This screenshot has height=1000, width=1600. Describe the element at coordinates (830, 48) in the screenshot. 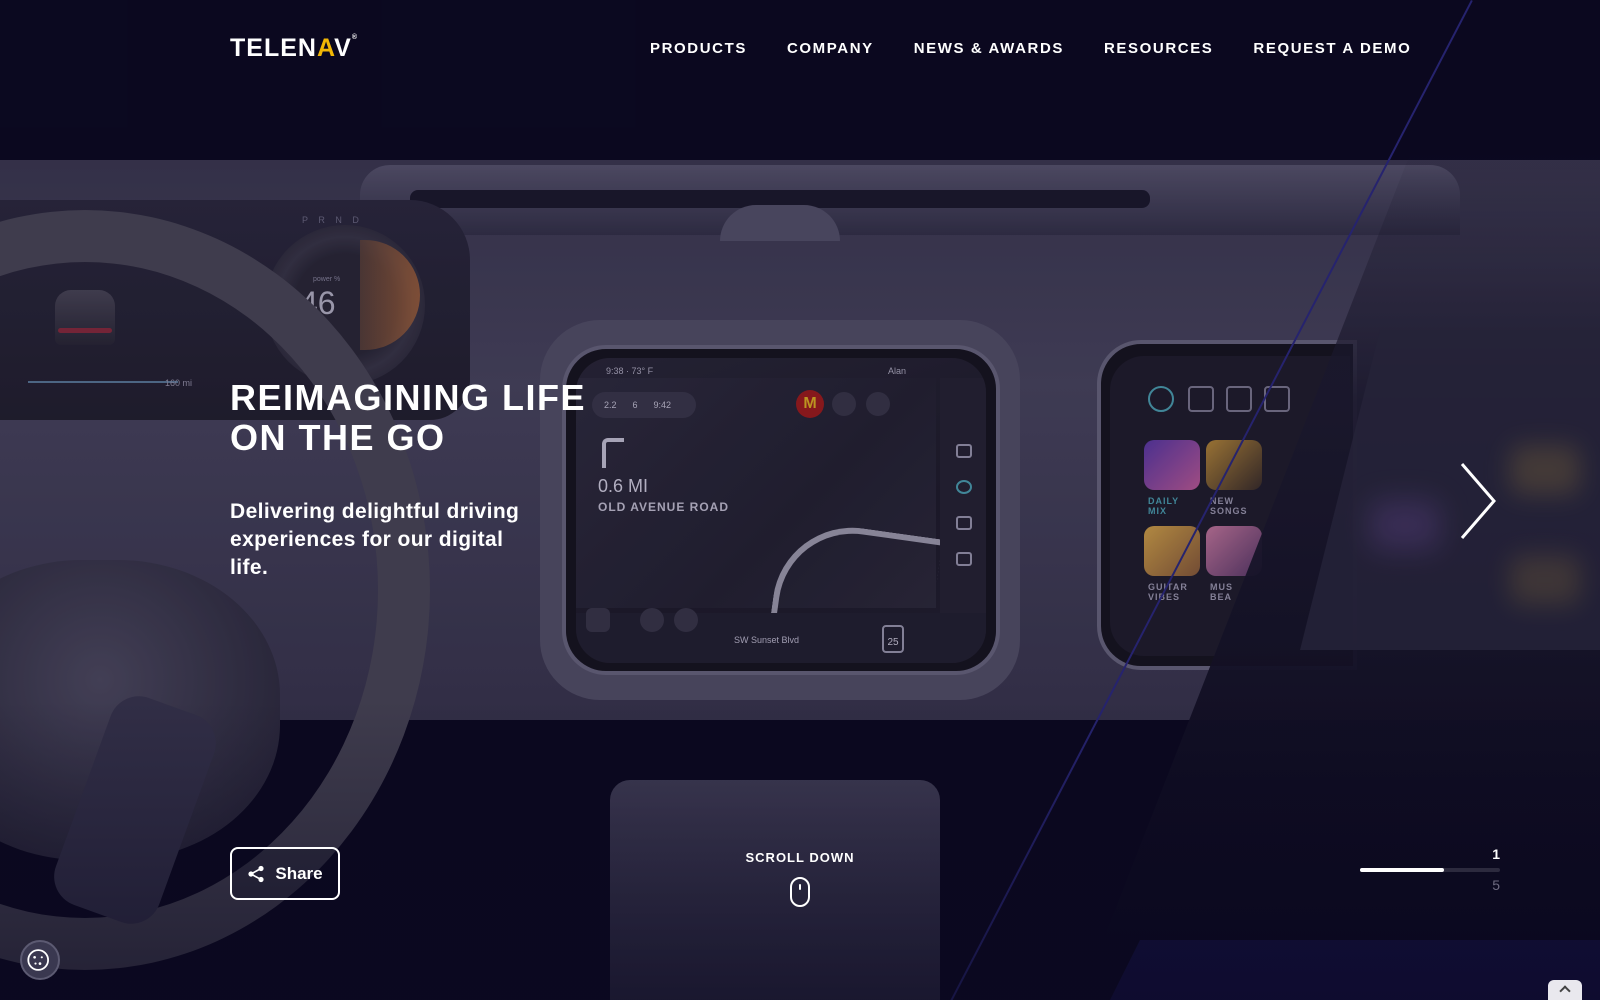

I see `nav-company: COMPANY` at that location.